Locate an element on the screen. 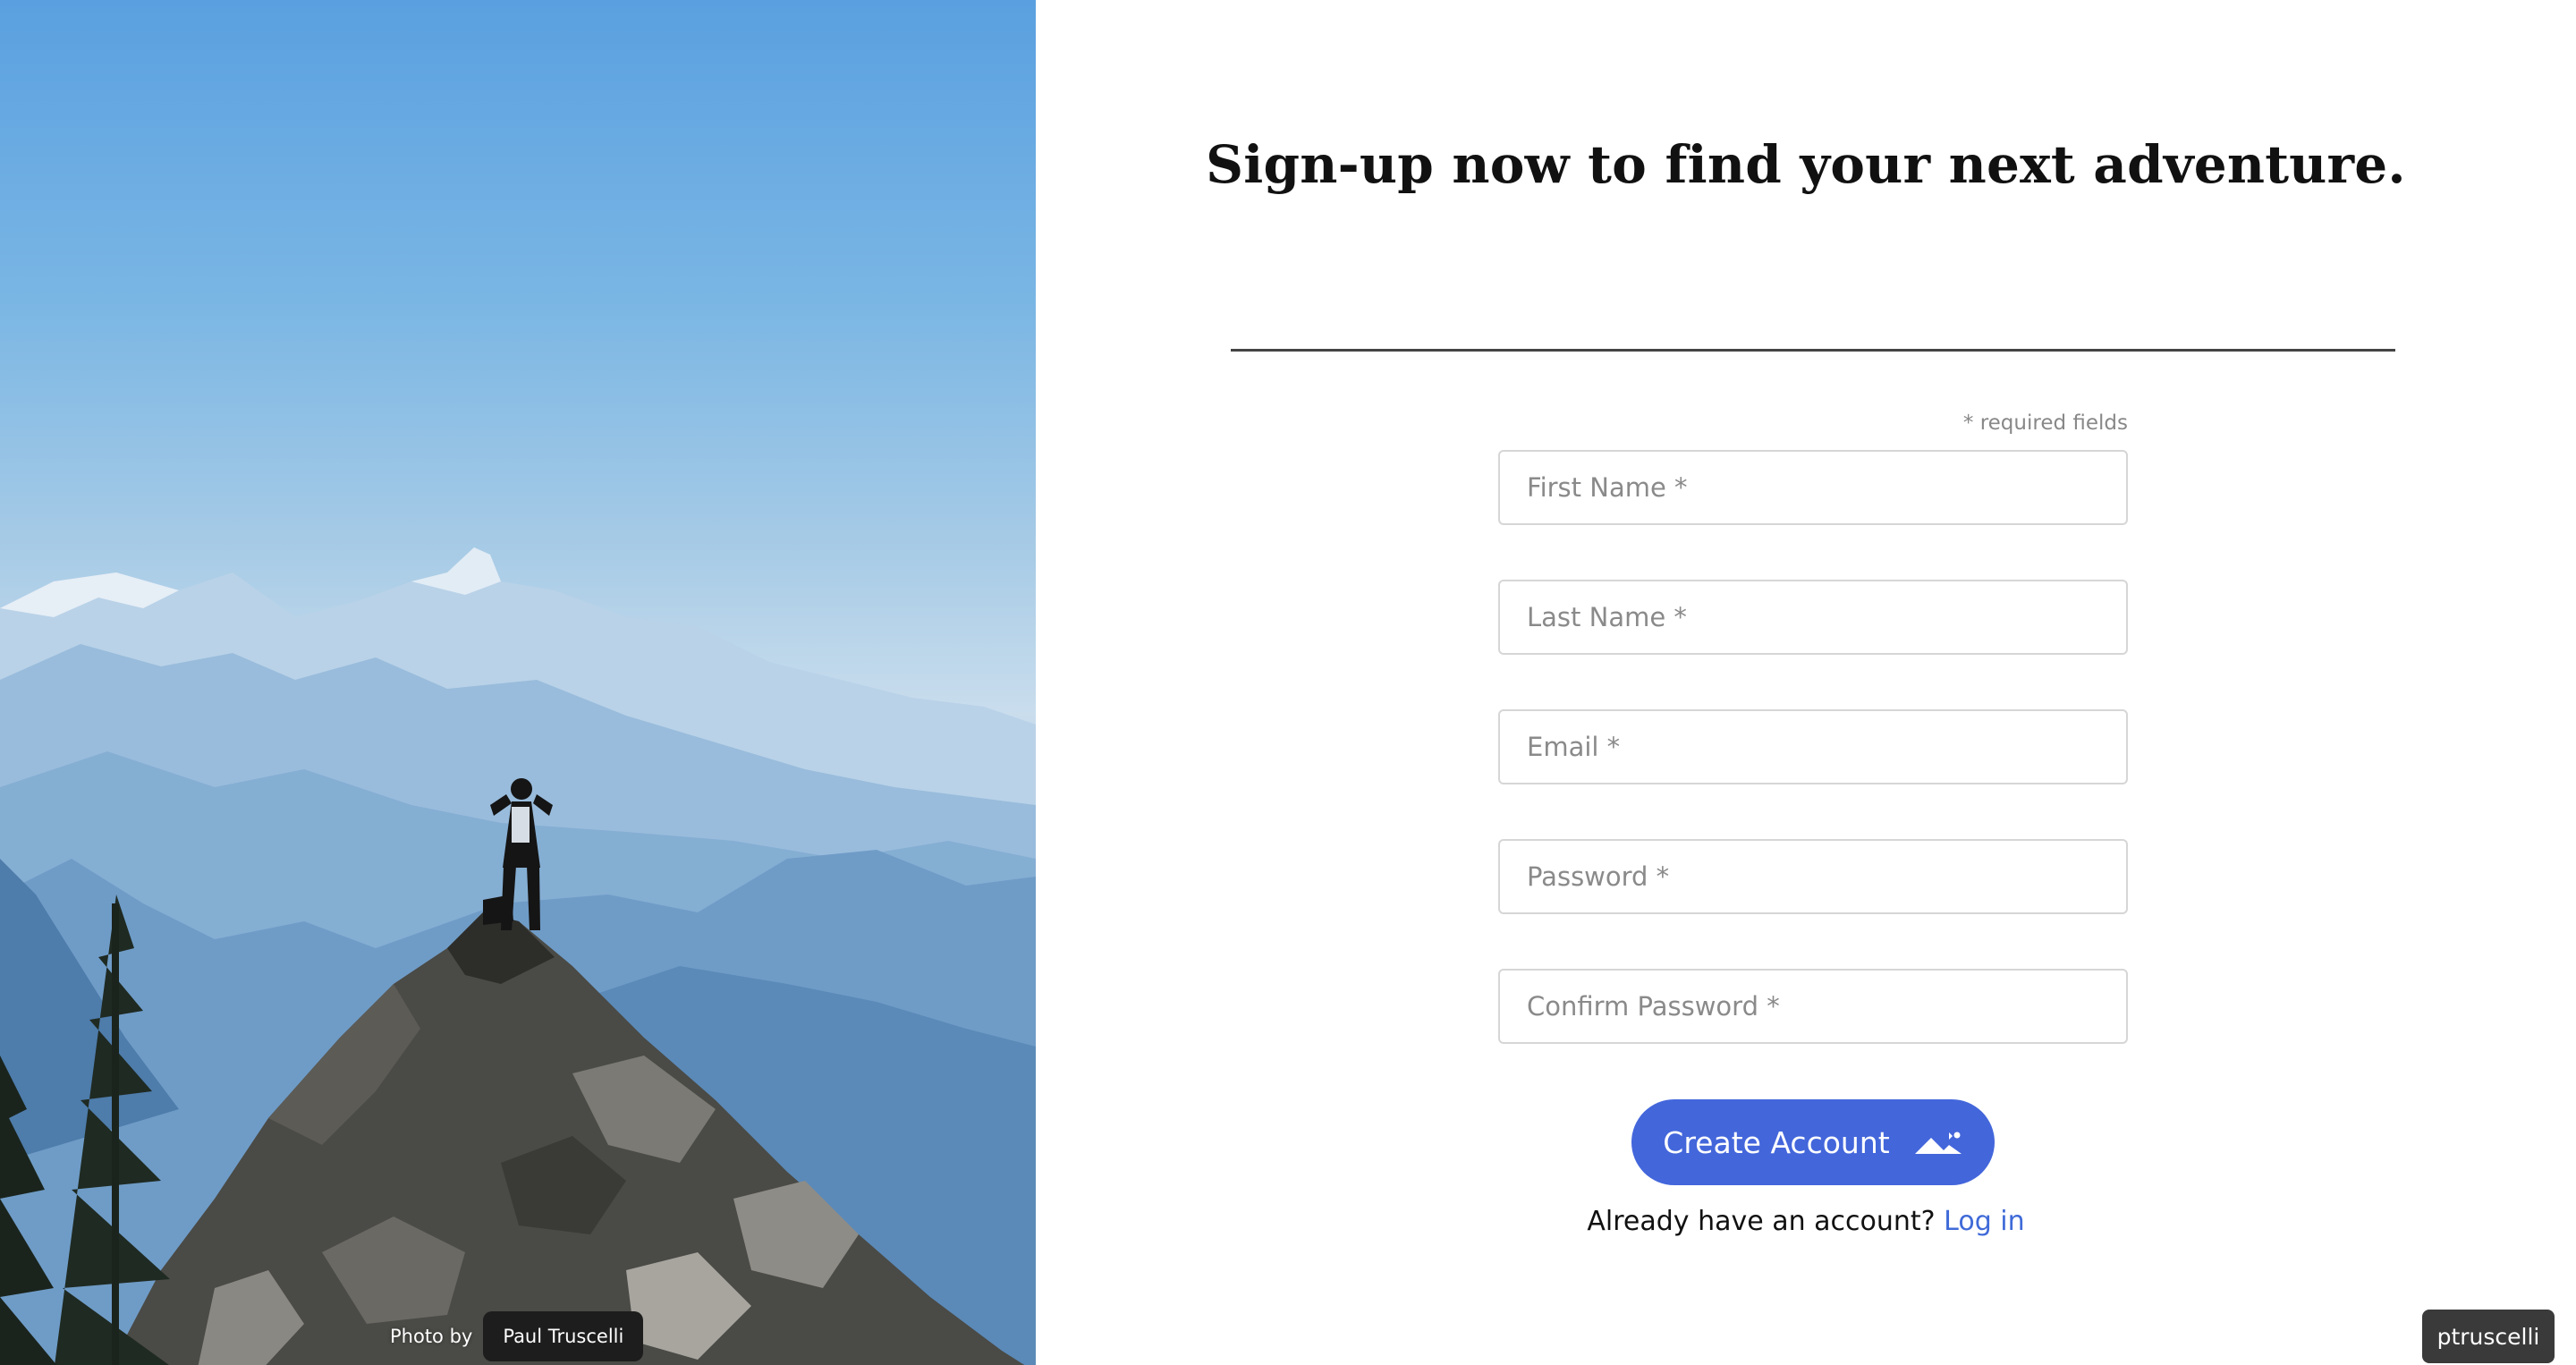 The image size is (2576, 1365). create-account-label: Create Account is located at coordinates (1776, 1142).